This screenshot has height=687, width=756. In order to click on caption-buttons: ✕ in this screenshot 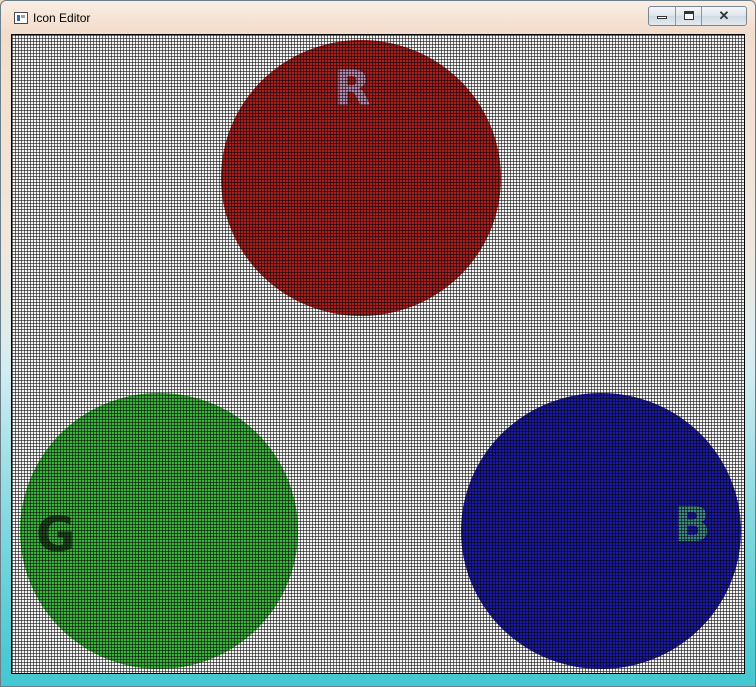, I will do `click(697, 16)`.